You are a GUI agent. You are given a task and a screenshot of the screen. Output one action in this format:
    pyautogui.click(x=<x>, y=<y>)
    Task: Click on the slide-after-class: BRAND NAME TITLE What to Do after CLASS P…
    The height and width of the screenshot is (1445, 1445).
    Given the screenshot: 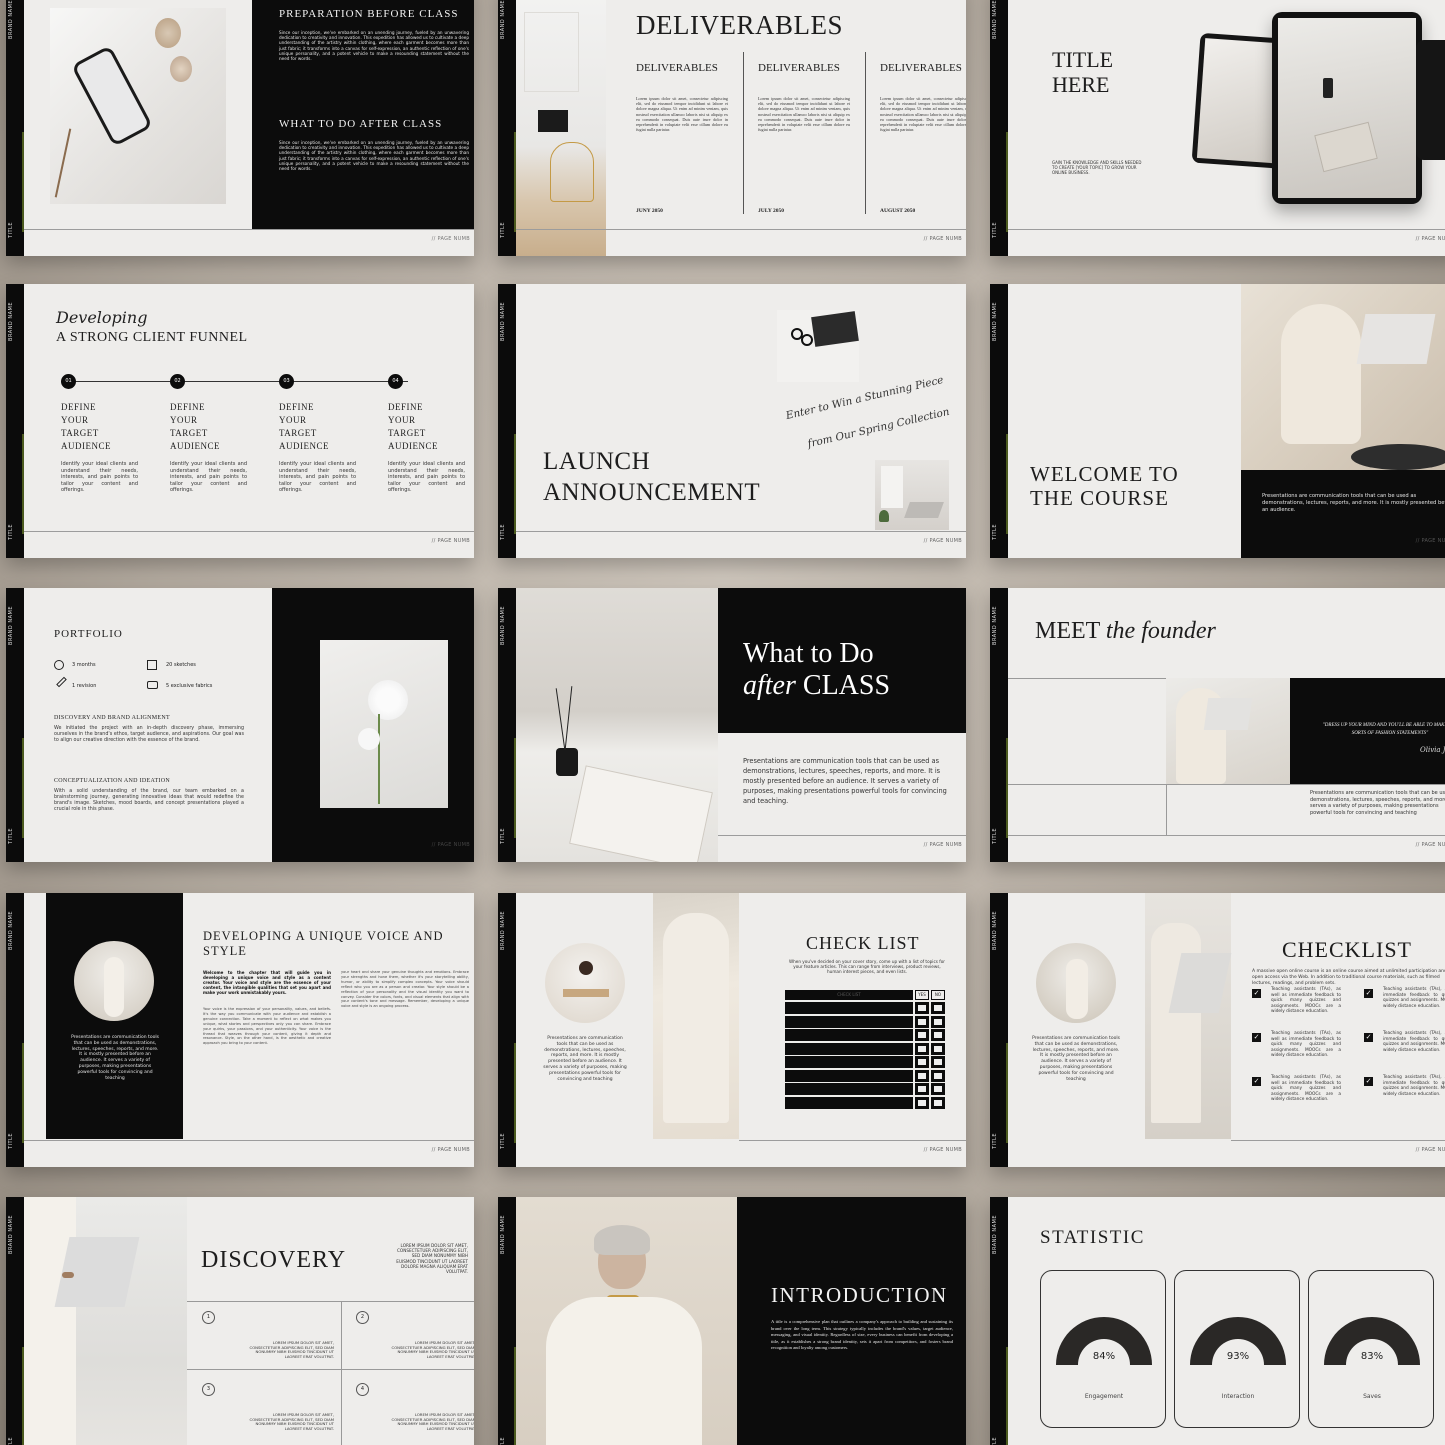 What is the action you would take?
    pyautogui.click(x=732, y=725)
    